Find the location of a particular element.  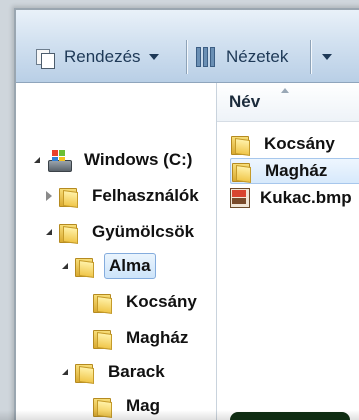

views-button: Nézetek is located at coordinates (242, 57).